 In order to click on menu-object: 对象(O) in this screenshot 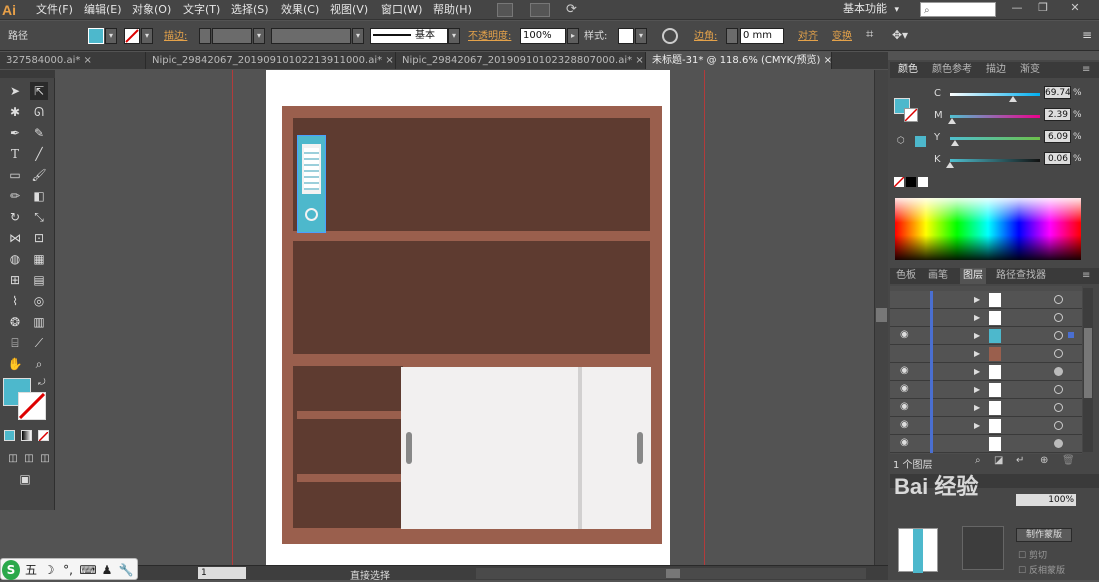, I will do `click(151, 10)`.